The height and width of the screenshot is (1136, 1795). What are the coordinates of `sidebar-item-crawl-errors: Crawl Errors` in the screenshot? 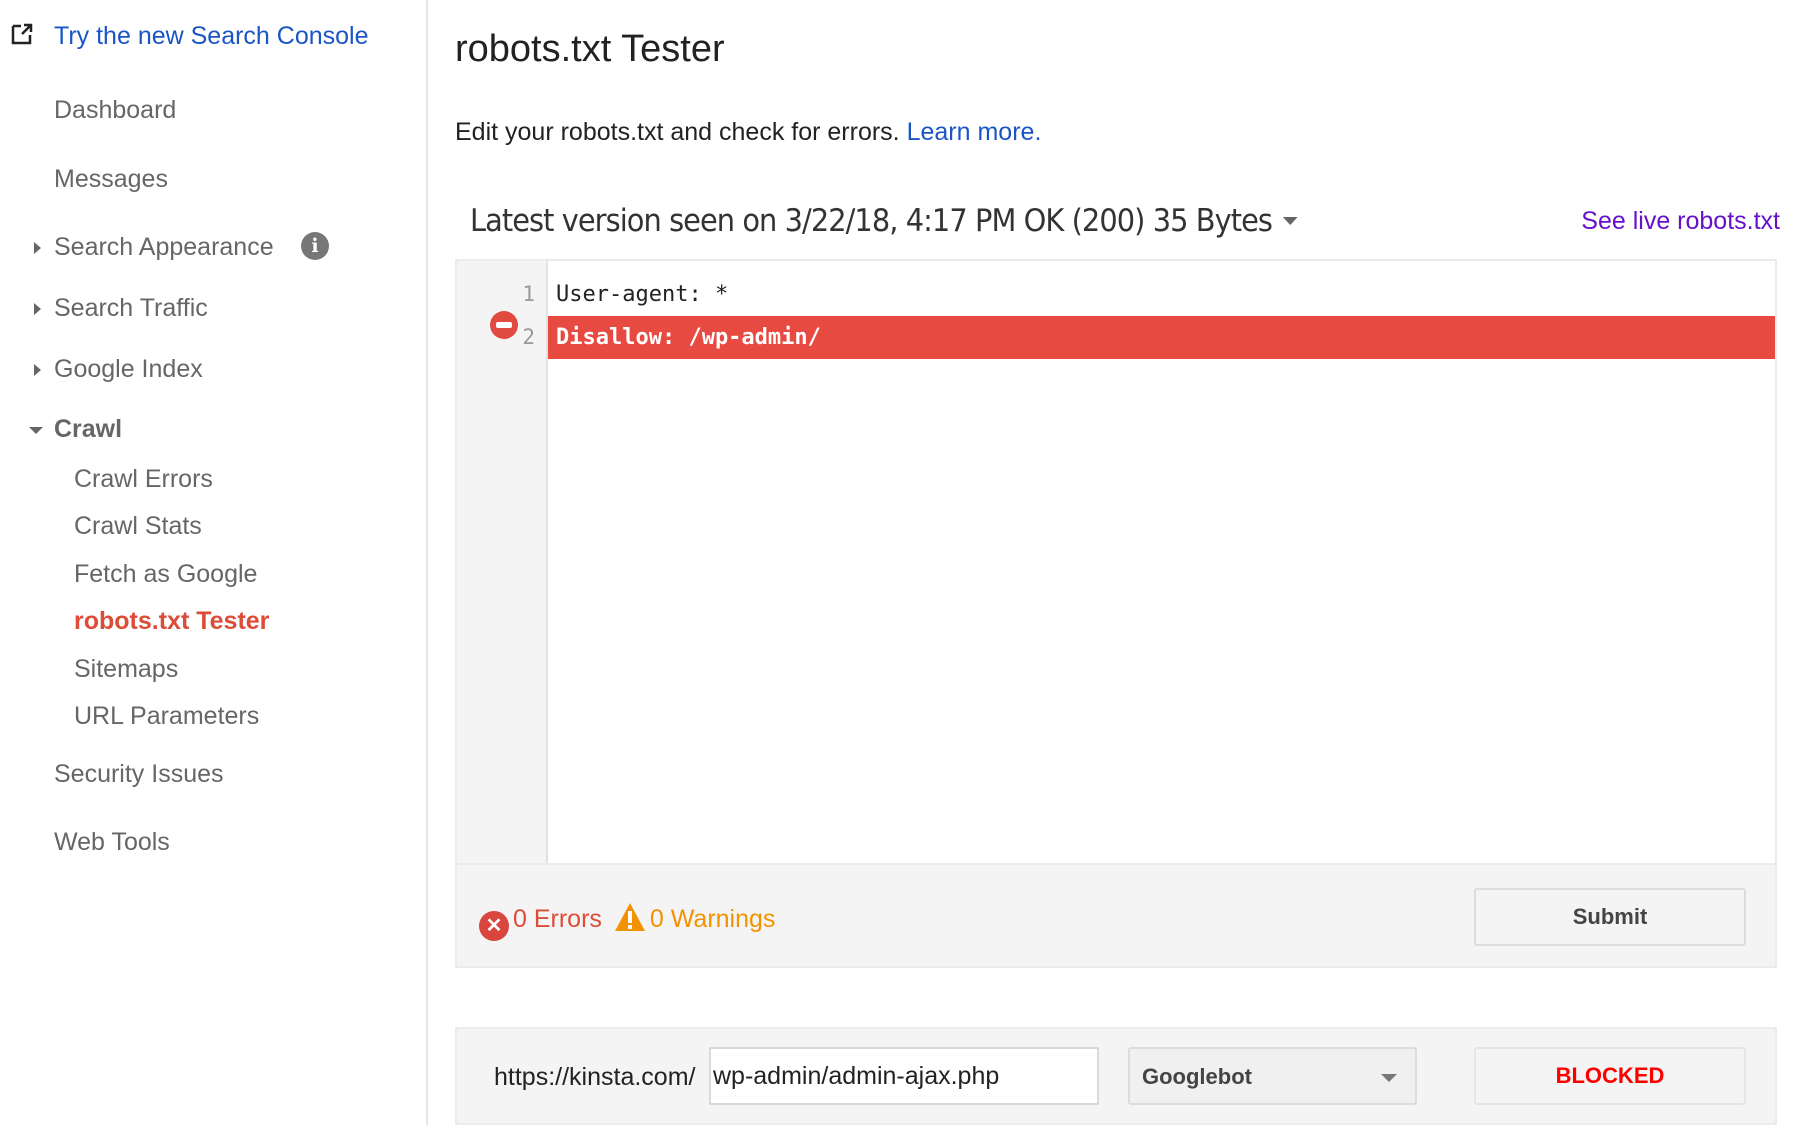 It's located at (143, 479).